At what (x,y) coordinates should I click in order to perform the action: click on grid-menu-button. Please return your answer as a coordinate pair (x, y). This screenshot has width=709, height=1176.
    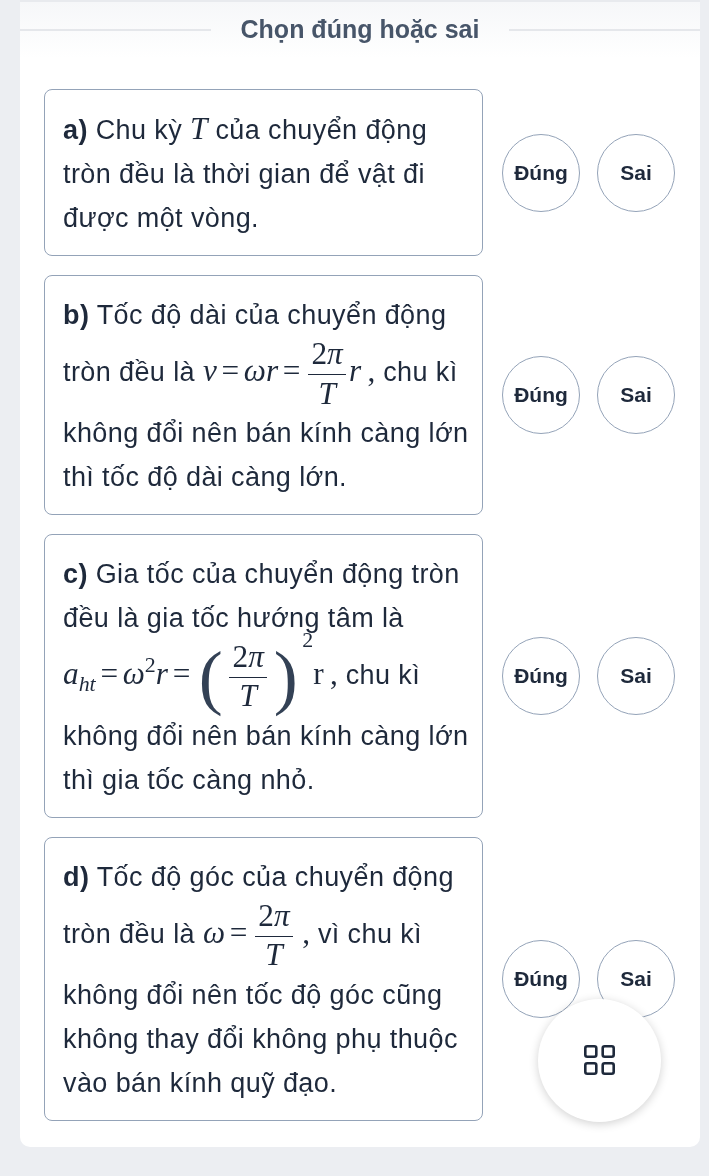
    Looking at the image, I should click on (599, 1060).